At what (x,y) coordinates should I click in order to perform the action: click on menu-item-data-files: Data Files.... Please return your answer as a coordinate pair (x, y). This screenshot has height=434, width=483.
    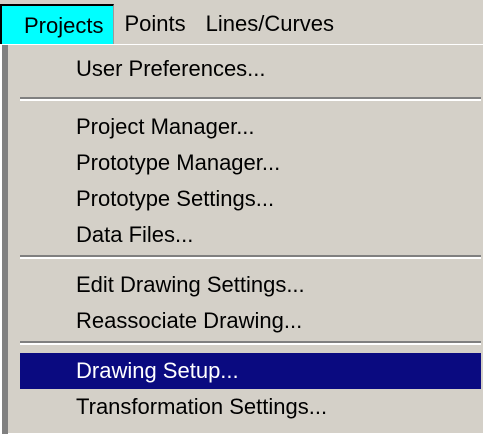
    Looking at the image, I should click on (250, 235).